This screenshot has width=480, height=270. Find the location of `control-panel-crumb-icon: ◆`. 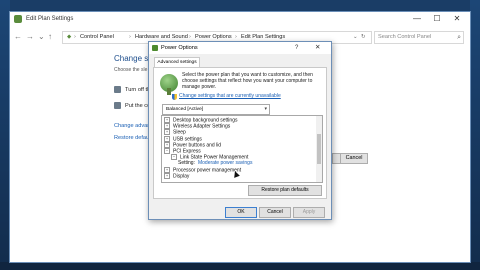

control-panel-crumb-icon: ◆ is located at coordinates (69, 37).